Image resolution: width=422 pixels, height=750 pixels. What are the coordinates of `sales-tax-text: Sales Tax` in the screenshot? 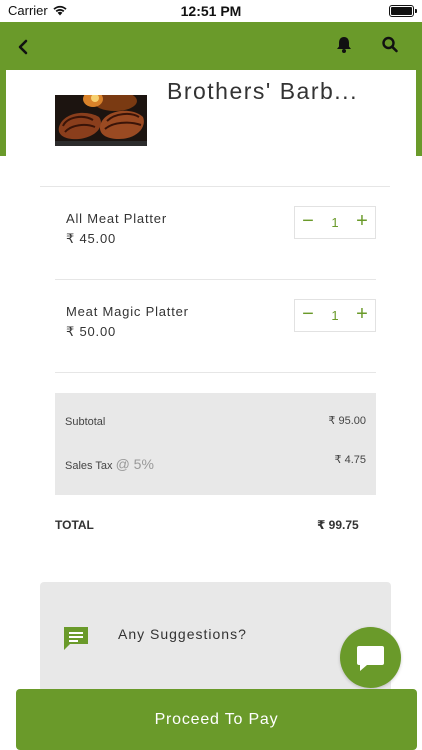 It's located at (89, 466).